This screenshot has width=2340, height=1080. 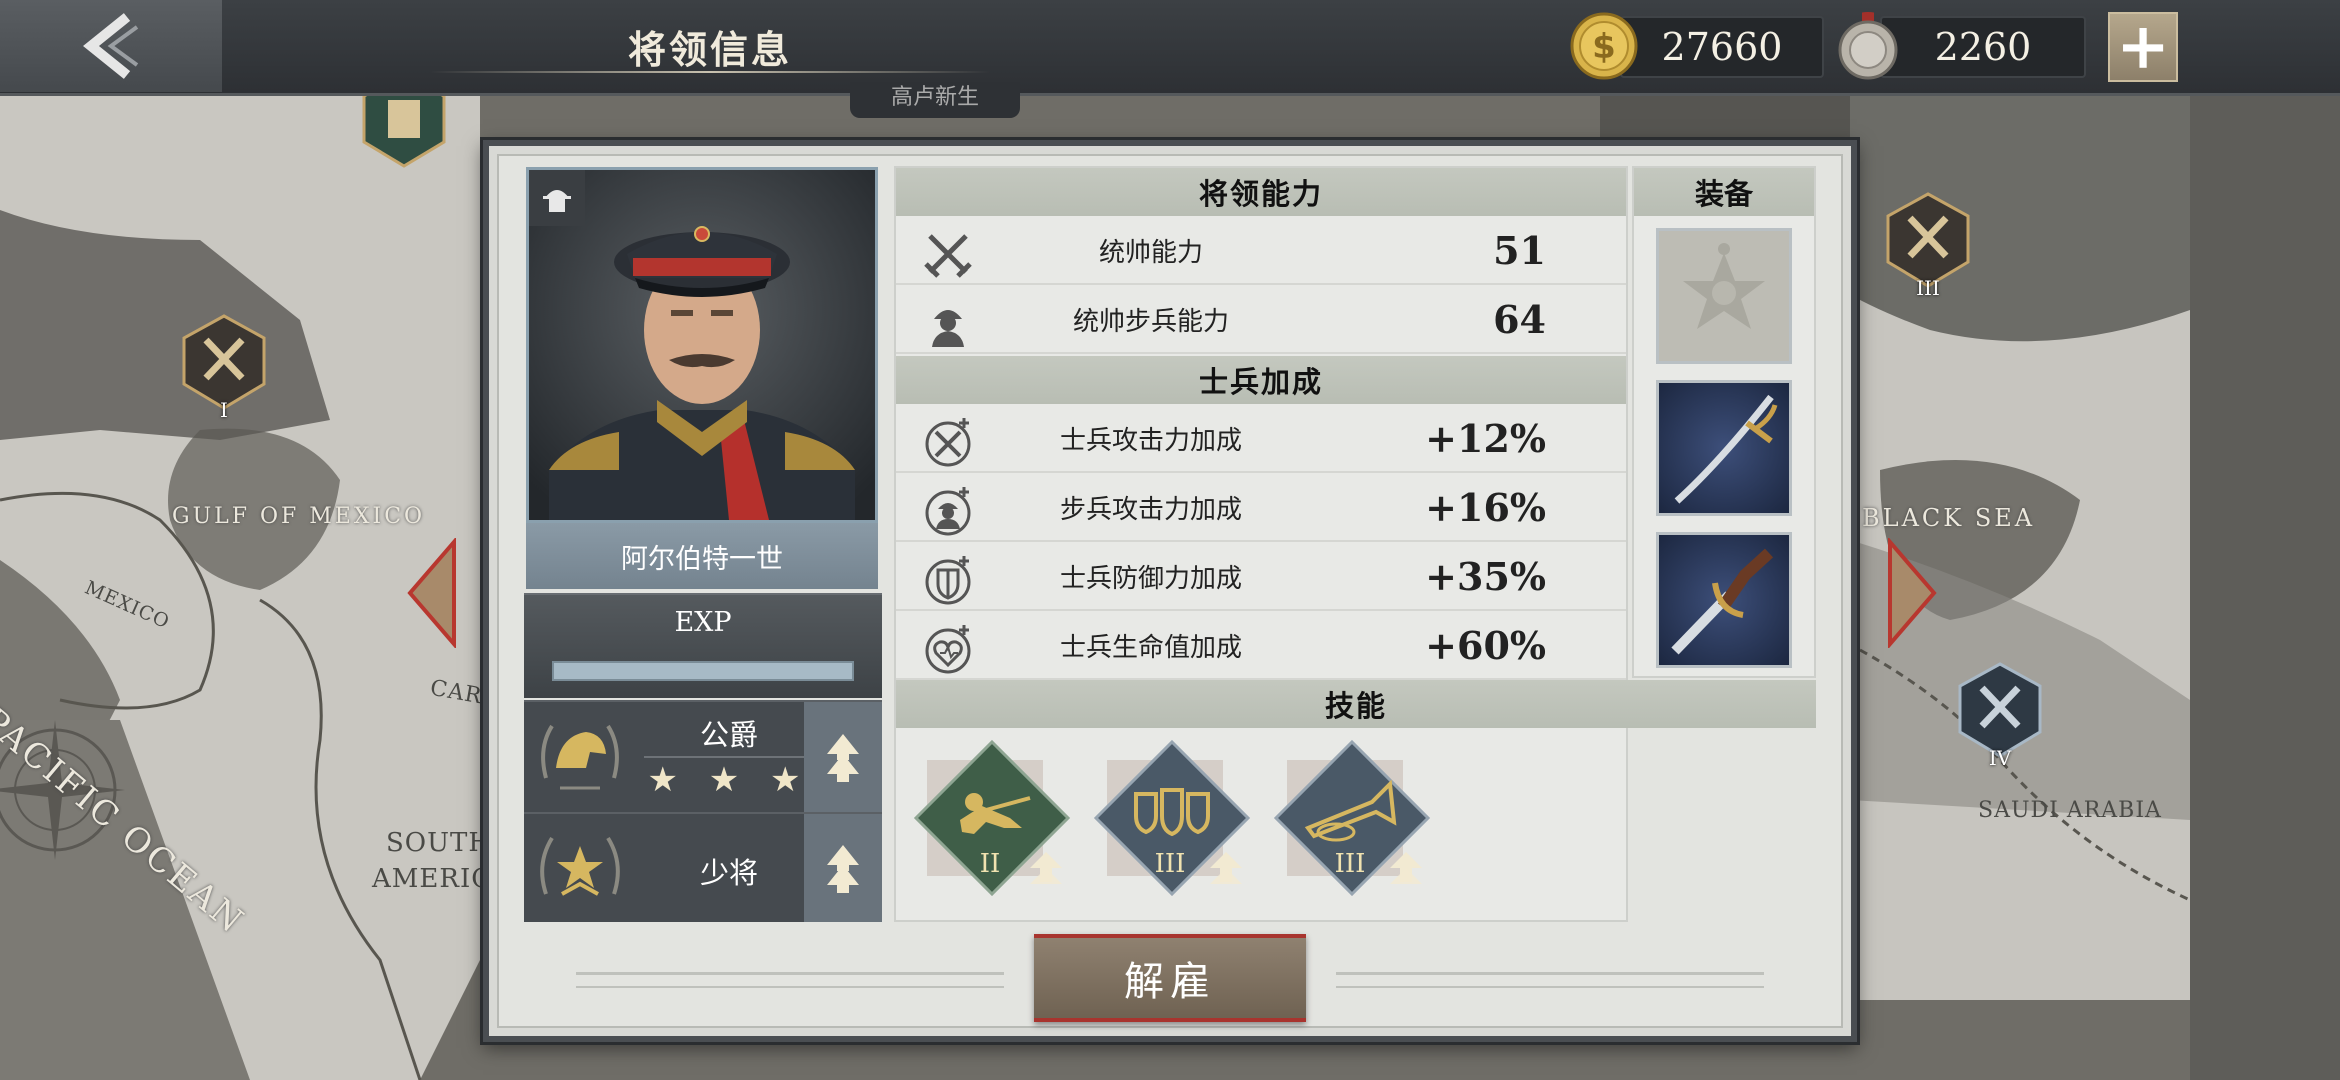 What do you see at coordinates (1170, 978) in the screenshot?
I see `dismiss-button: 解雇` at bounding box center [1170, 978].